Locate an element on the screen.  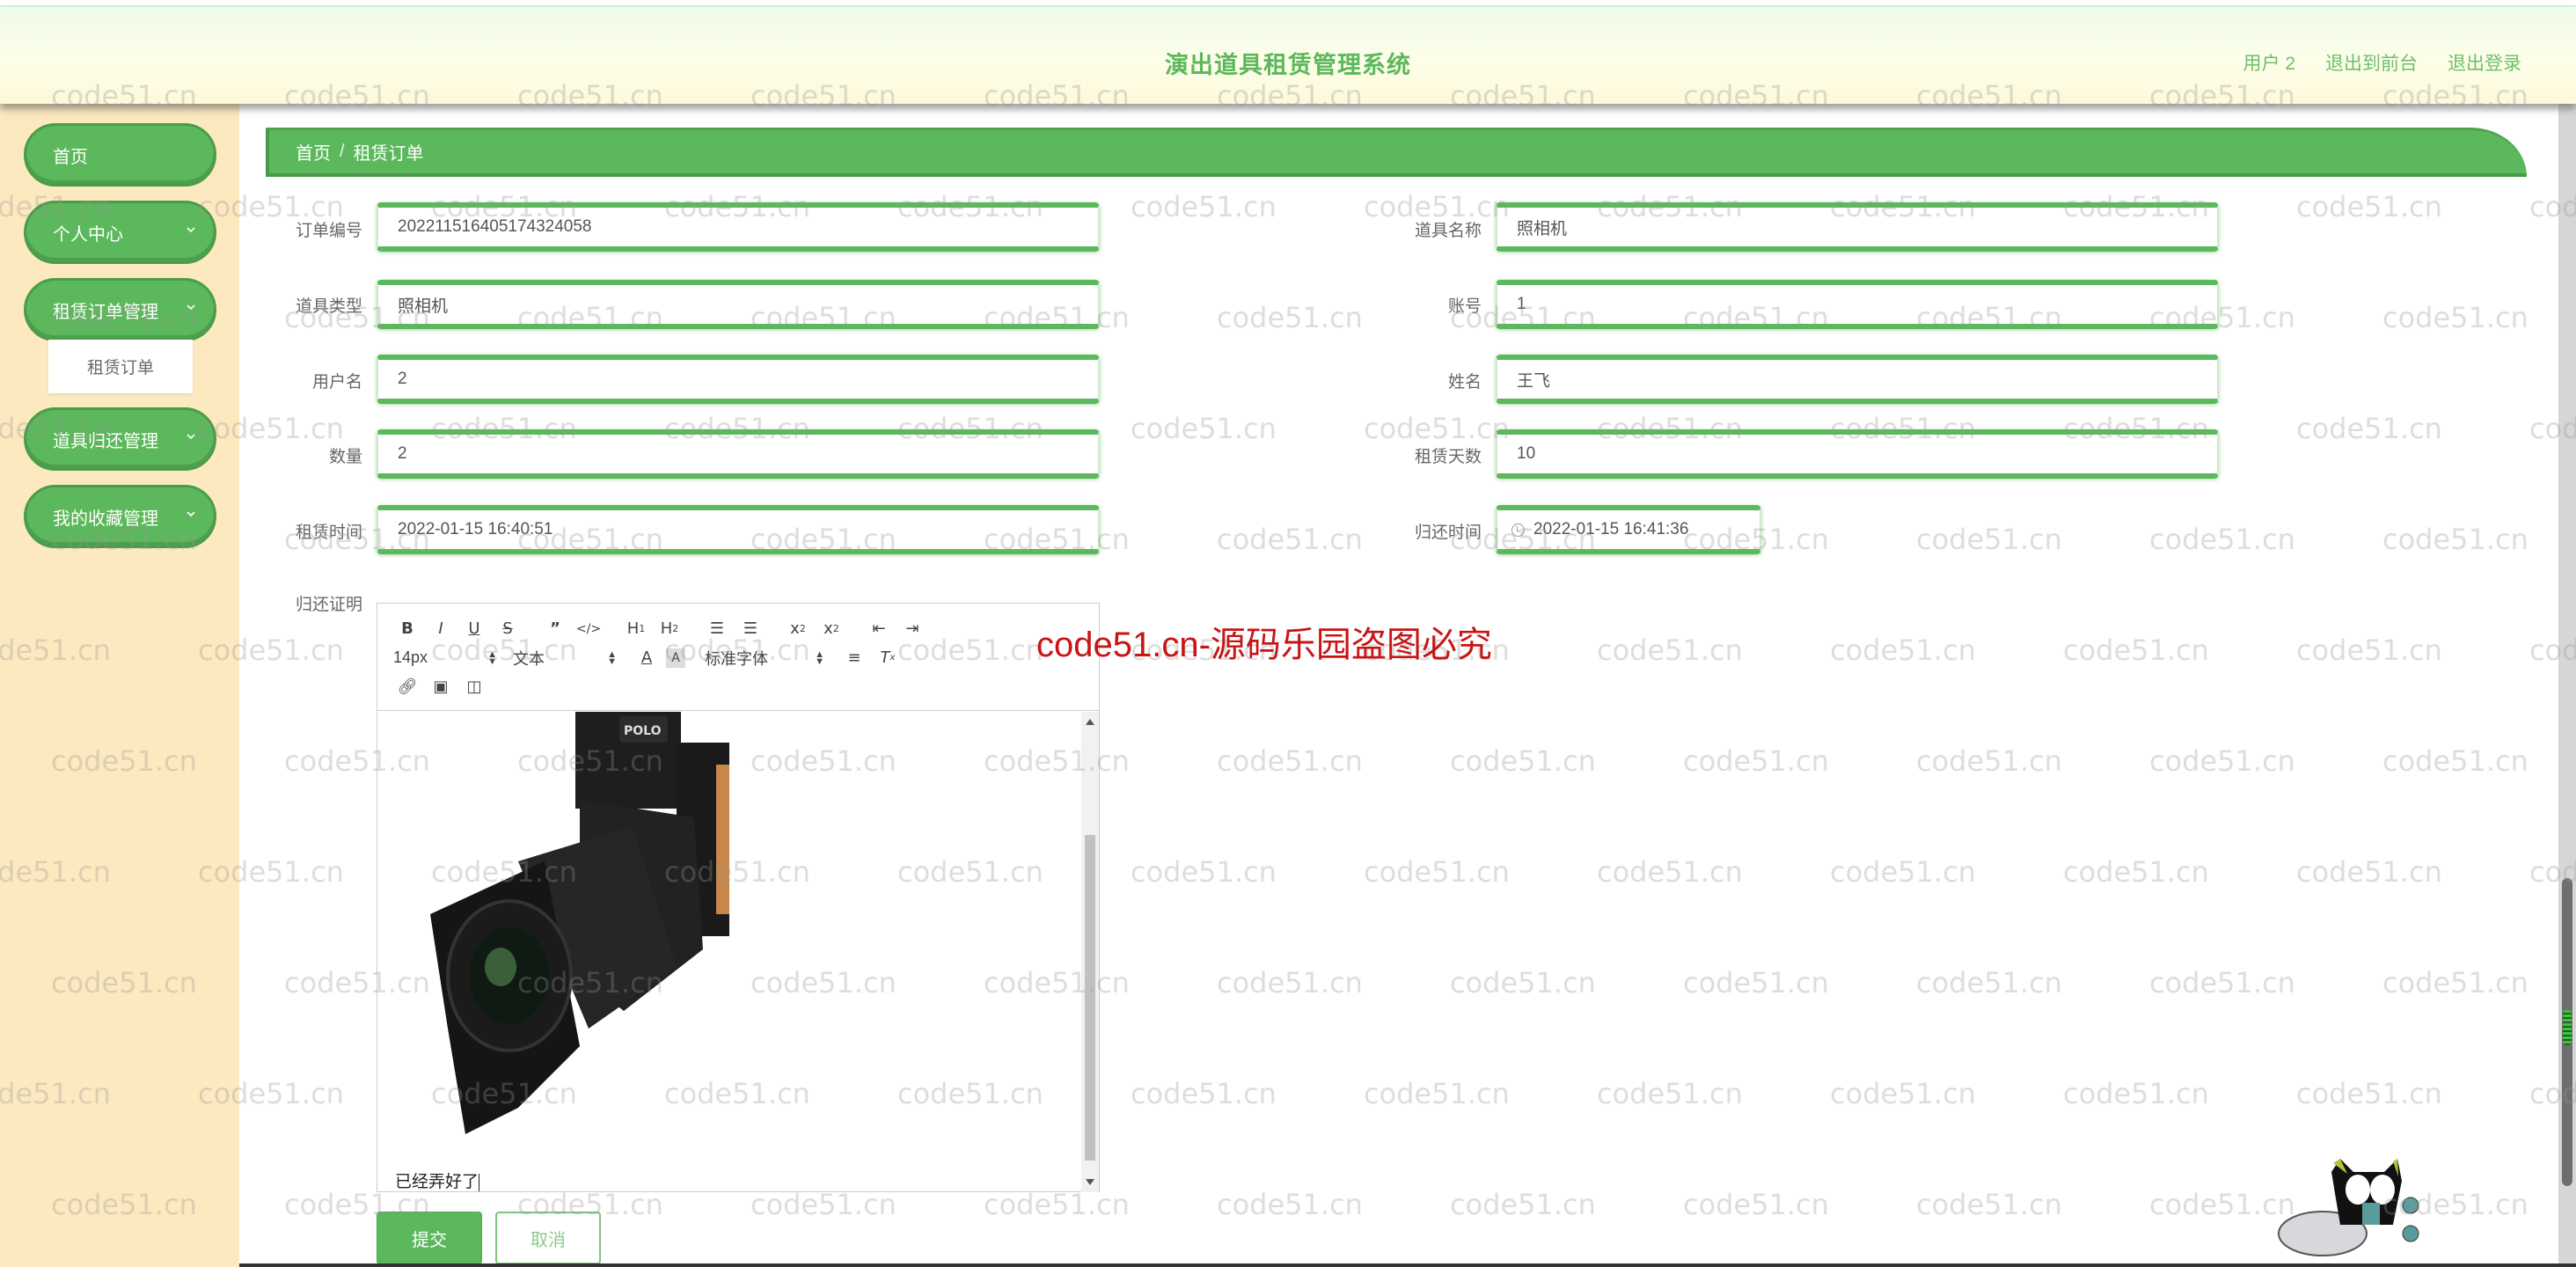
return-time-label: 归还时间 is located at coordinates (1448, 533).